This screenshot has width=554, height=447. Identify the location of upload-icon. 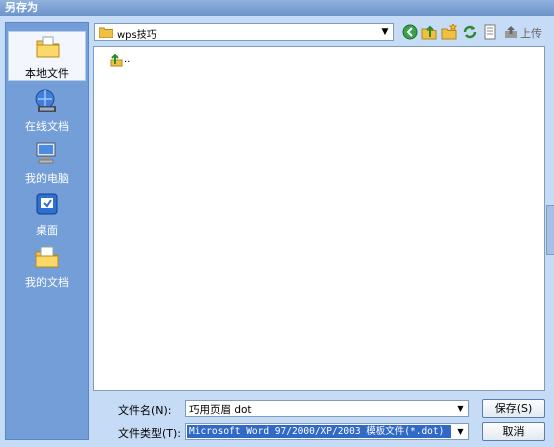
(511, 32).